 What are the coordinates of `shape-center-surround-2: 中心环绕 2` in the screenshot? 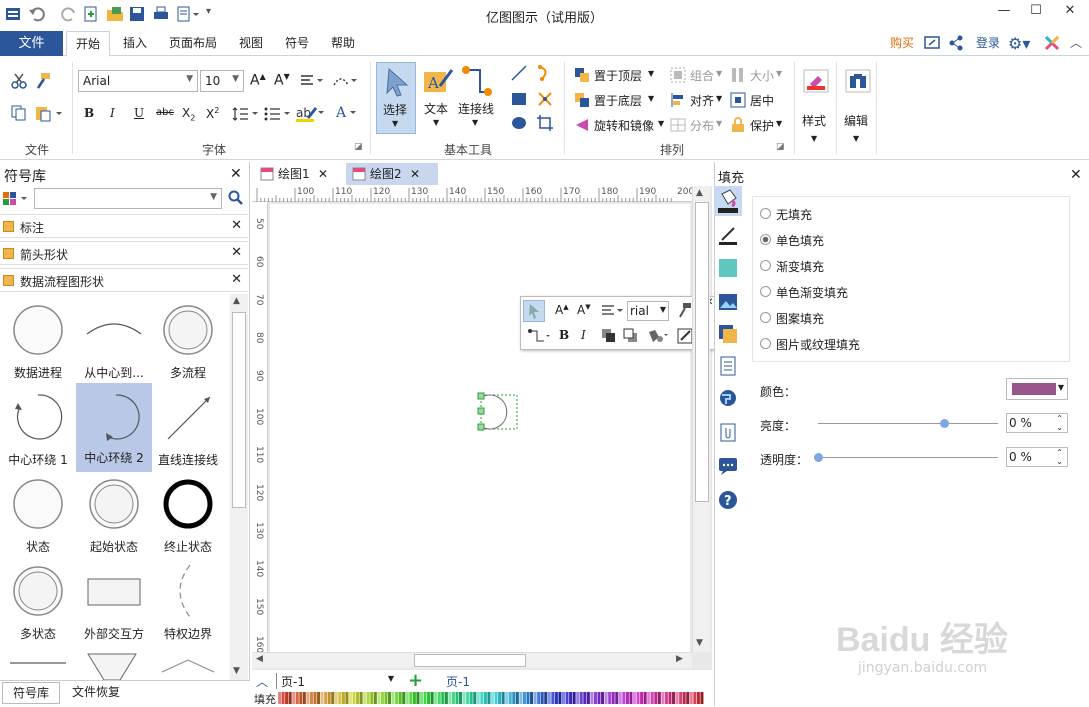 It's located at (114, 427).